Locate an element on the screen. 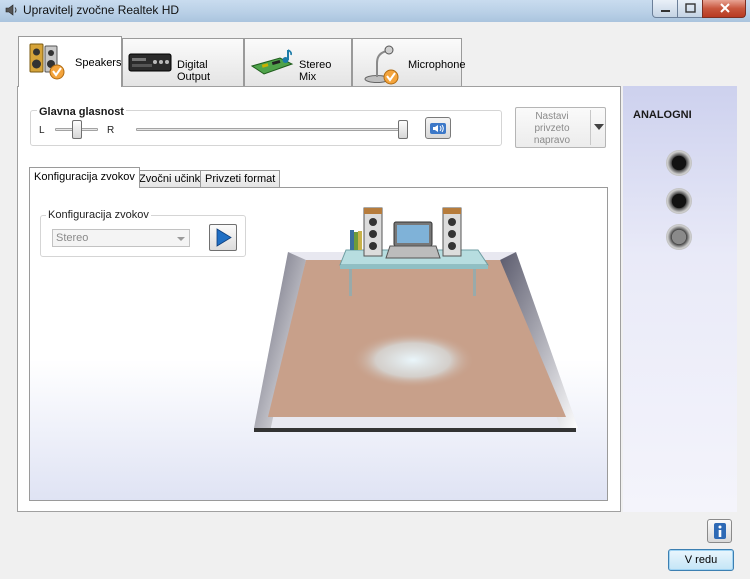 The height and width of the screenshot is (579, 750). master-volume-title: Glavna glasnost is located at coordinates (81, 112).